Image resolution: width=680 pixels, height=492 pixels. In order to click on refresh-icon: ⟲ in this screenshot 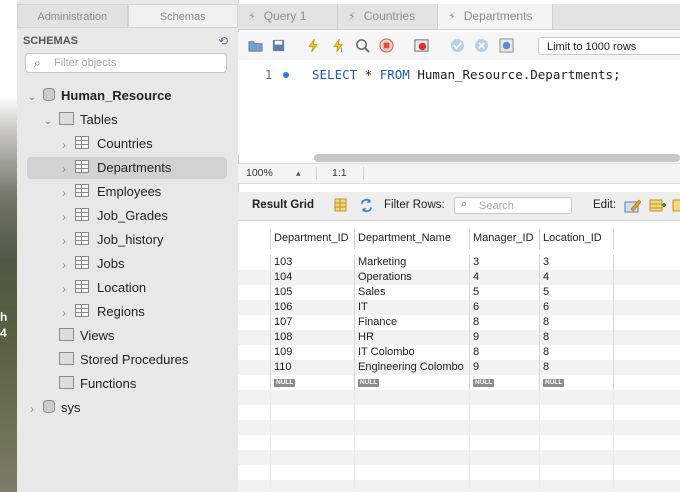, I will do `click(223, 41)`.